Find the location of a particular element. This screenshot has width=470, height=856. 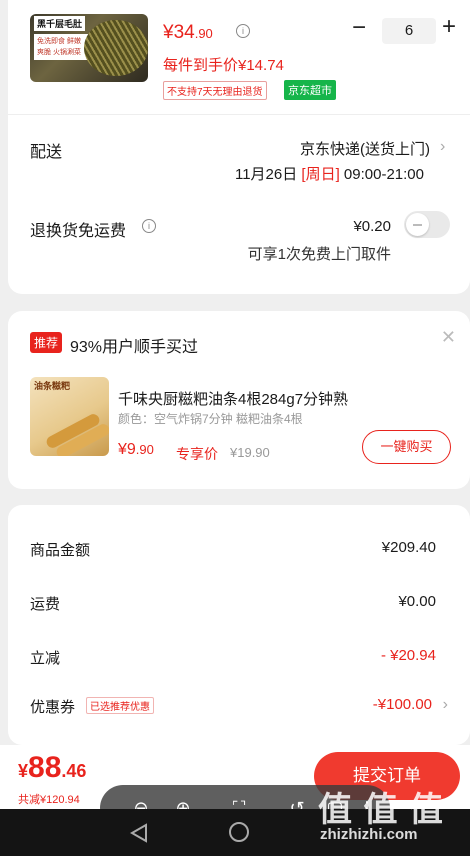

product-image: 黑千层毛肚 免洗即食 鲜嫩爽脆 火锅涮菜 is located at coordinates (89, 48).